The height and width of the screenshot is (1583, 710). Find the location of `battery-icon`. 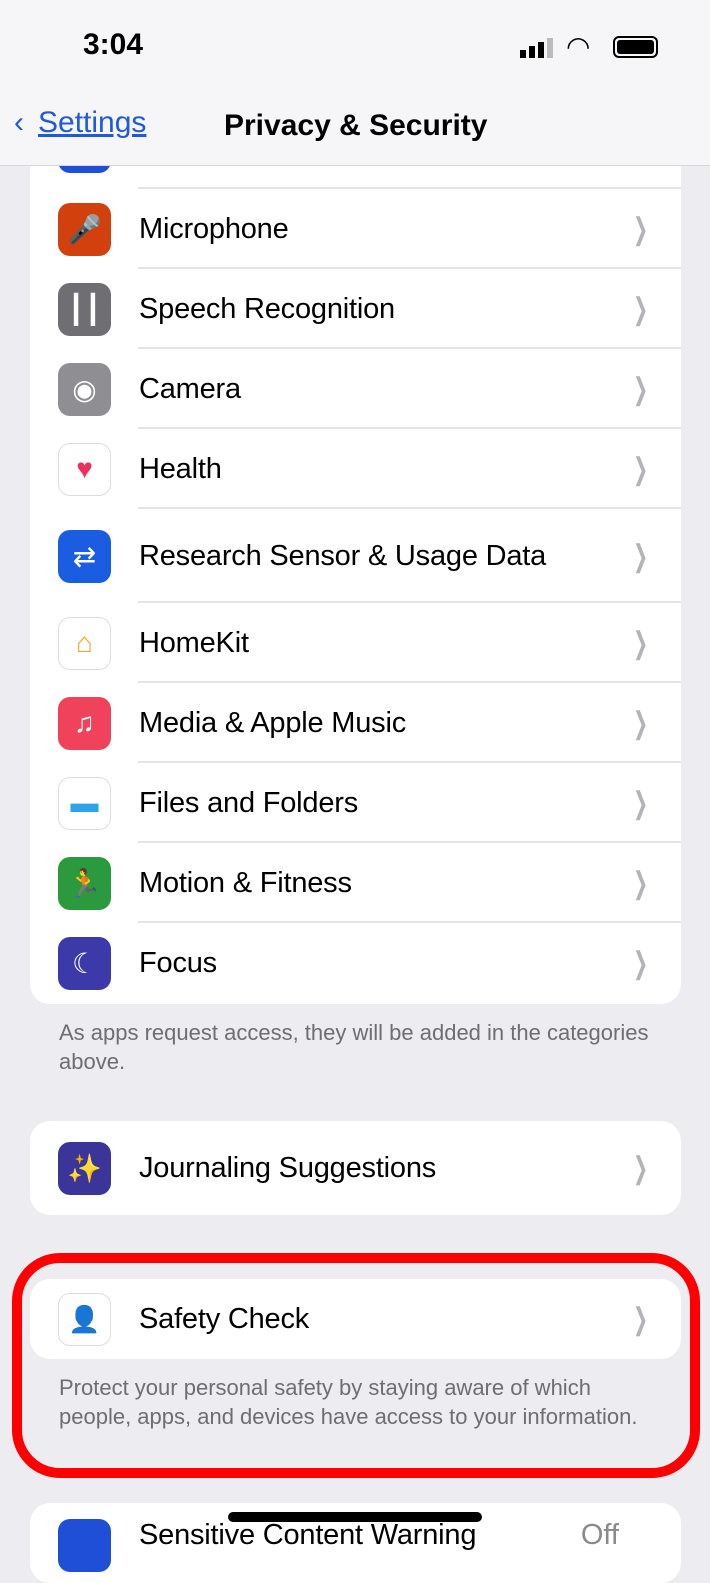

battery-icon is located at coordinates (635, 47).